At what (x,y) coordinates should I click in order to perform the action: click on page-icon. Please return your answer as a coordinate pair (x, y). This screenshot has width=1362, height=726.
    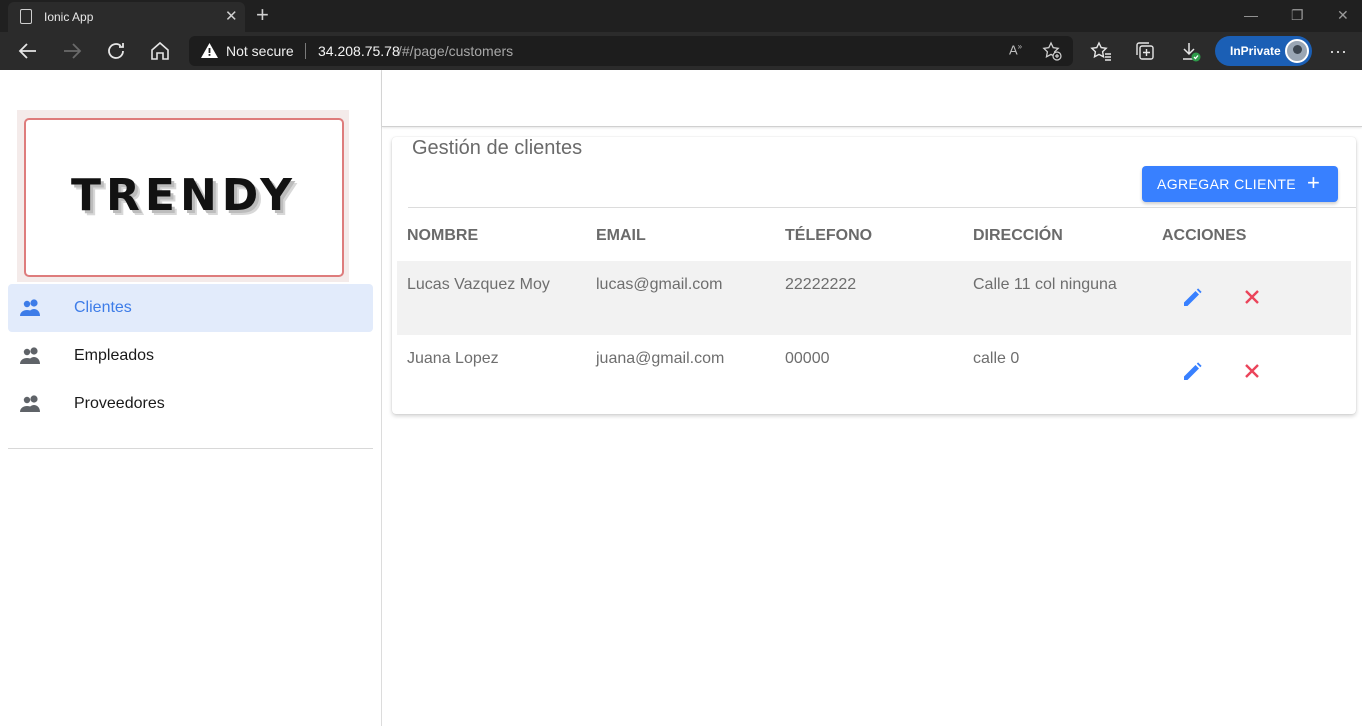
    Looking at the image, I should click on (26, 16).